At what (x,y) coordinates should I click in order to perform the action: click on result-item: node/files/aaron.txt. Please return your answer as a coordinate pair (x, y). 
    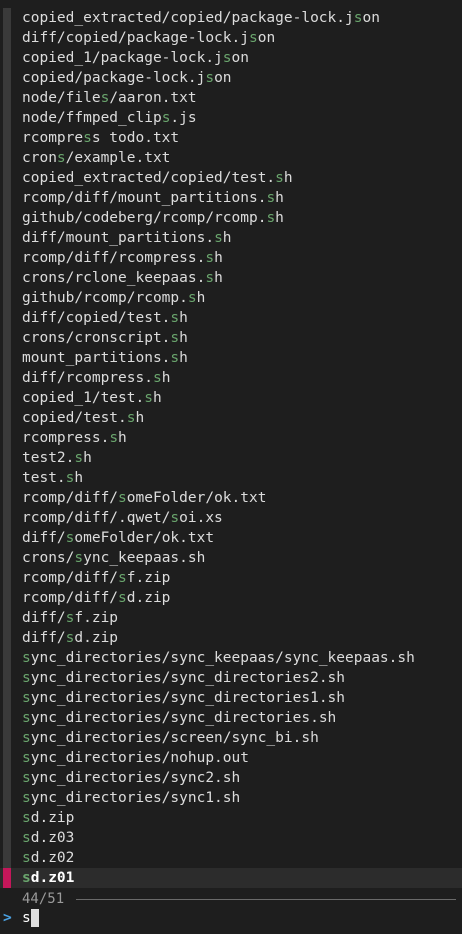
    Looking at the image, I should click on (231, 98).